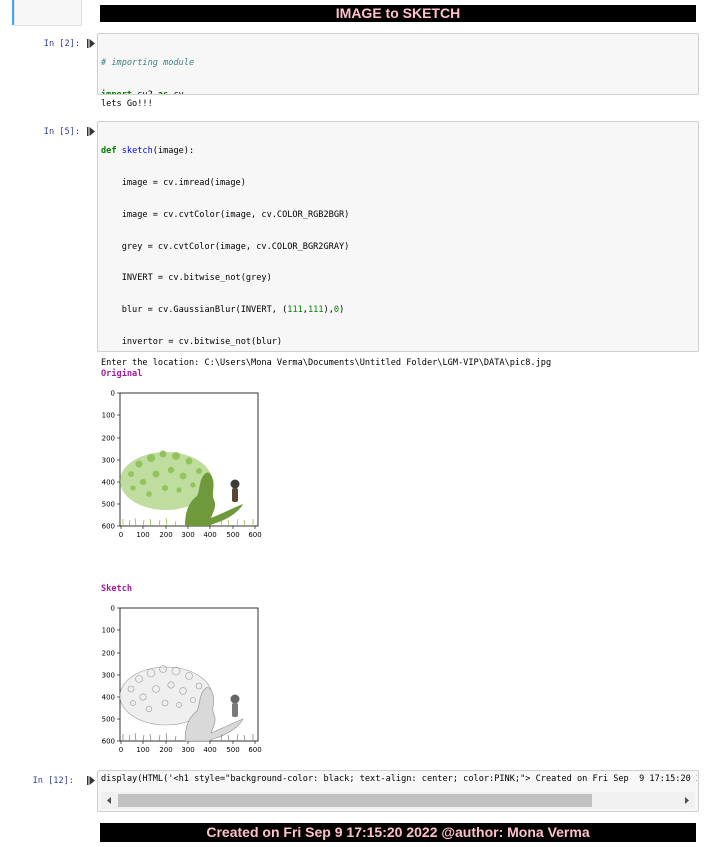 This screenshot has width=712, height=847. I want to click on code-line: # importing module, so click(148, 63).